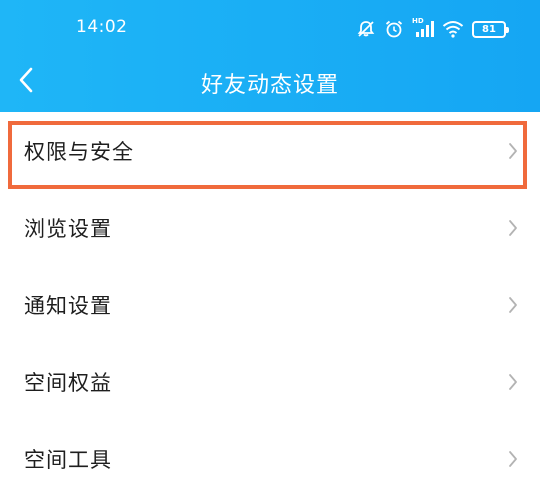  I want to click on status-icons: HD 81, so click(432, 29).